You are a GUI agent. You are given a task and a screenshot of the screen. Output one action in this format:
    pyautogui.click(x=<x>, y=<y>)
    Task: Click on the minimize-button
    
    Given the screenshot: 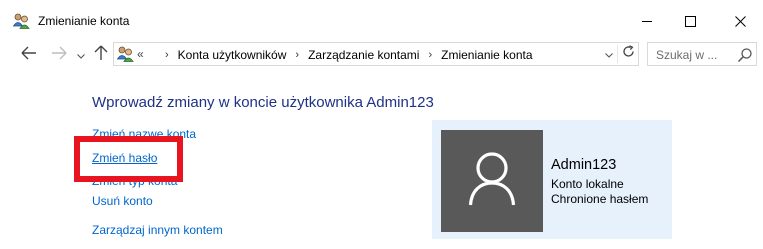 What is the action you would take?
    pyautogui.click(x=647, y=21)
    